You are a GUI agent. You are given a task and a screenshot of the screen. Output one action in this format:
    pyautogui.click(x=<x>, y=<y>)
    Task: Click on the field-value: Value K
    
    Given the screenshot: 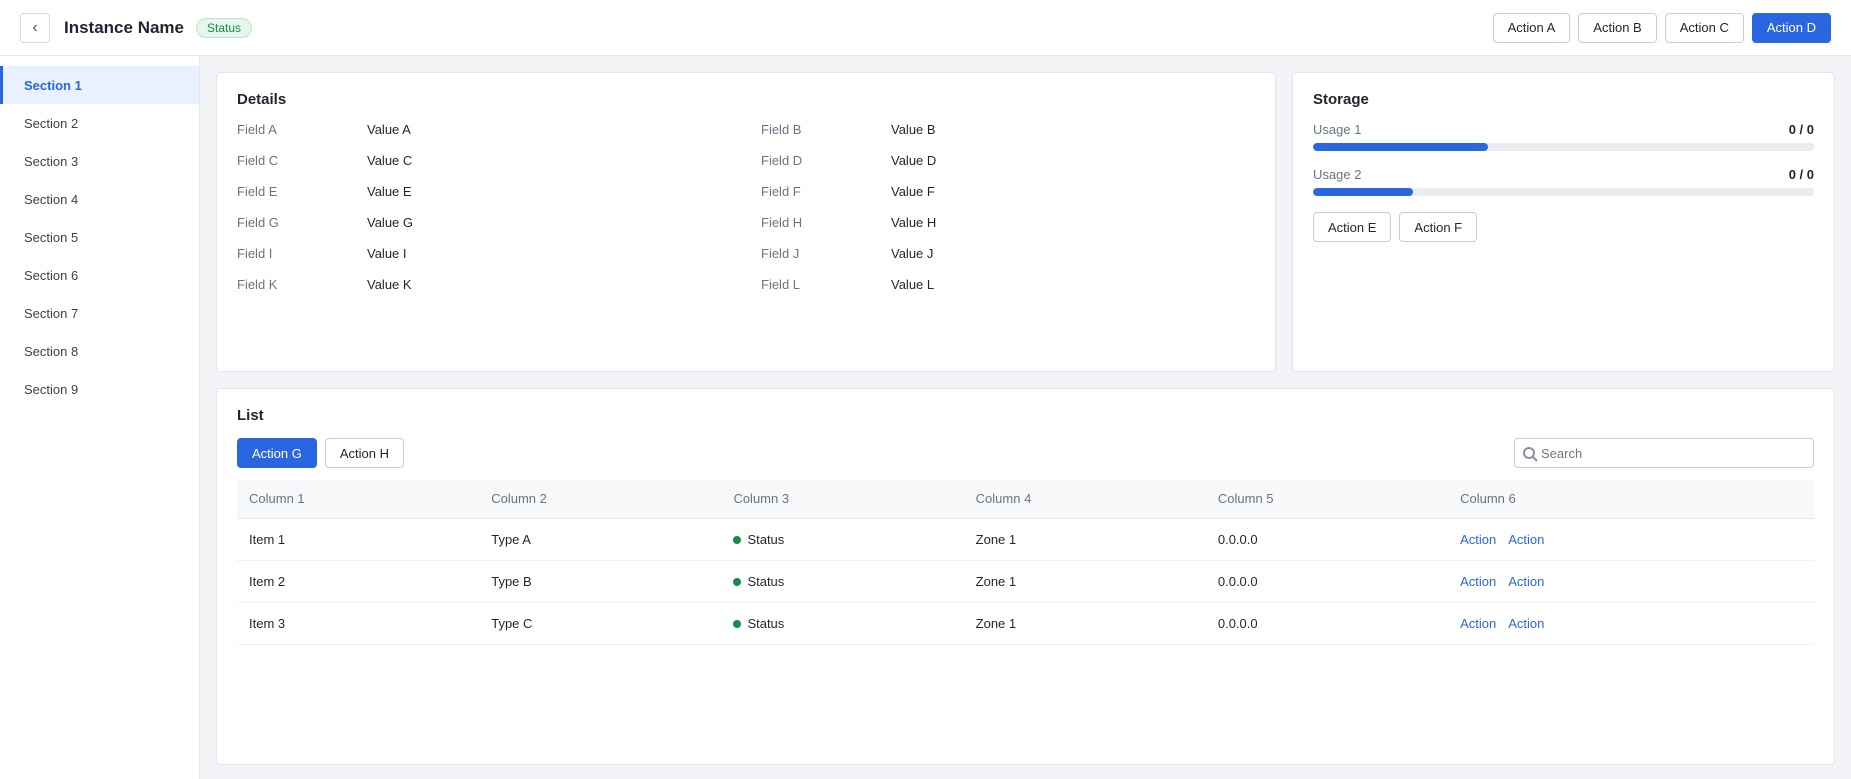 What is the action you would take?
    pyautogui.click(x=389, y=284)
    